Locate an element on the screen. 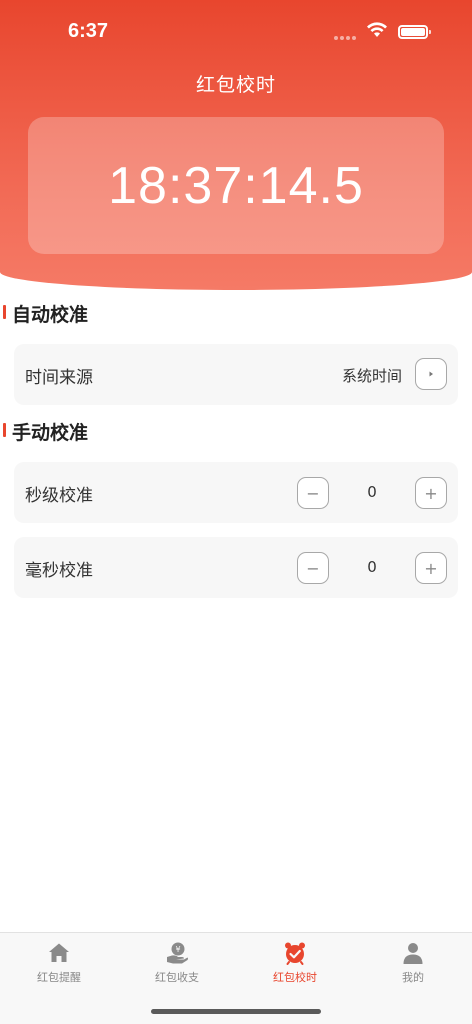  page-title: 红包校时 is located at coordinates (235, 85).